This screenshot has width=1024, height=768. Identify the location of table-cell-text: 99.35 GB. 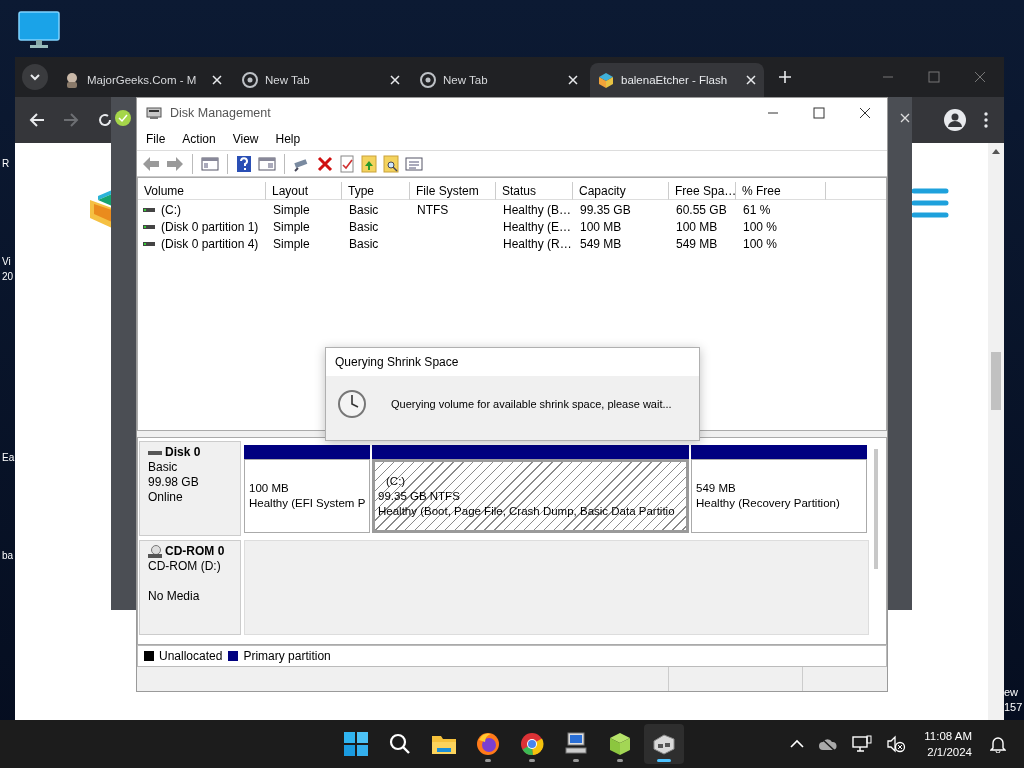
(605, 209).